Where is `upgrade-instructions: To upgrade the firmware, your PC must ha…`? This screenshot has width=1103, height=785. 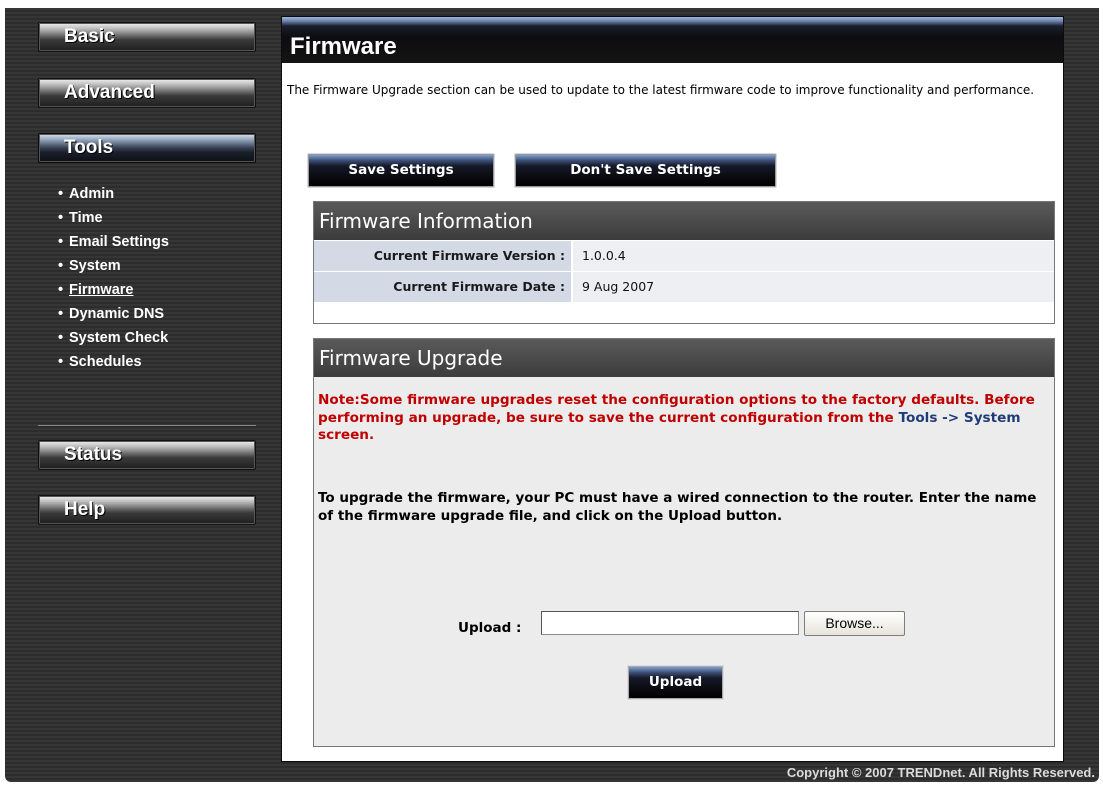
upgrade-instructions: To upgrade the firmware, your PC must ha… is located at coordinates (677, 507).